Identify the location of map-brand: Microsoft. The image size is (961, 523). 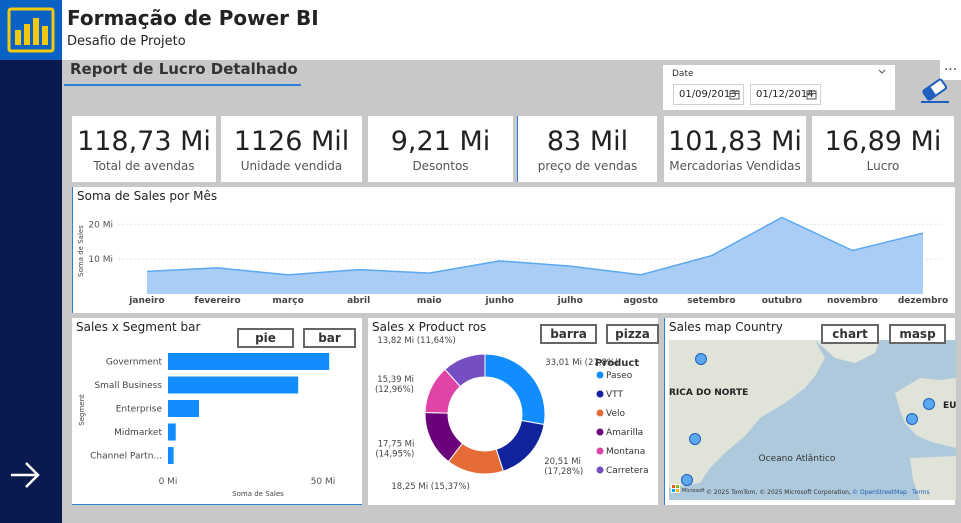
(693, 491).